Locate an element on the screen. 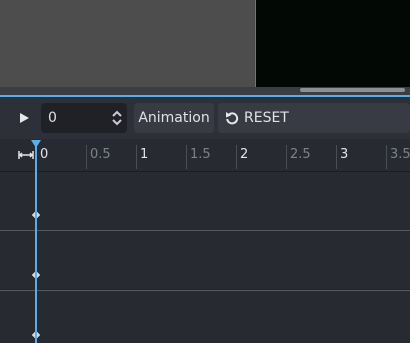 This screenshot has height=343, width=410. reset-button: RESET is located at coordinates (314, 118).